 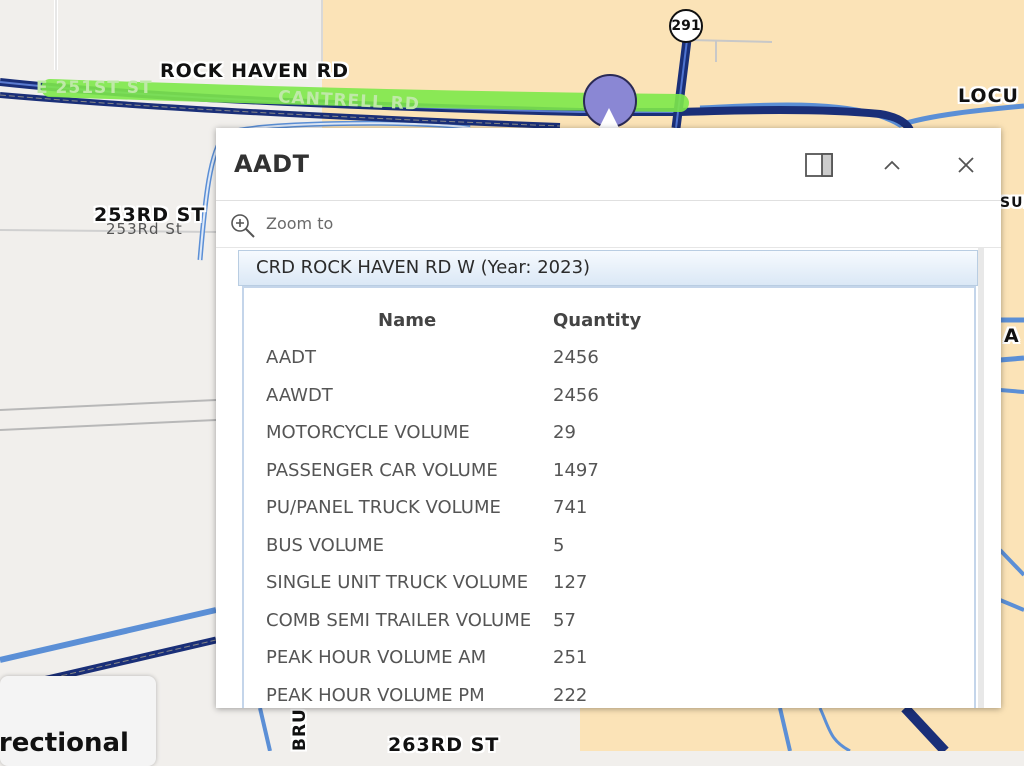 What do you see at coordinates (609, 119) in the screenshot?
I see `popup-pointer` at bounding box center [609, 119].